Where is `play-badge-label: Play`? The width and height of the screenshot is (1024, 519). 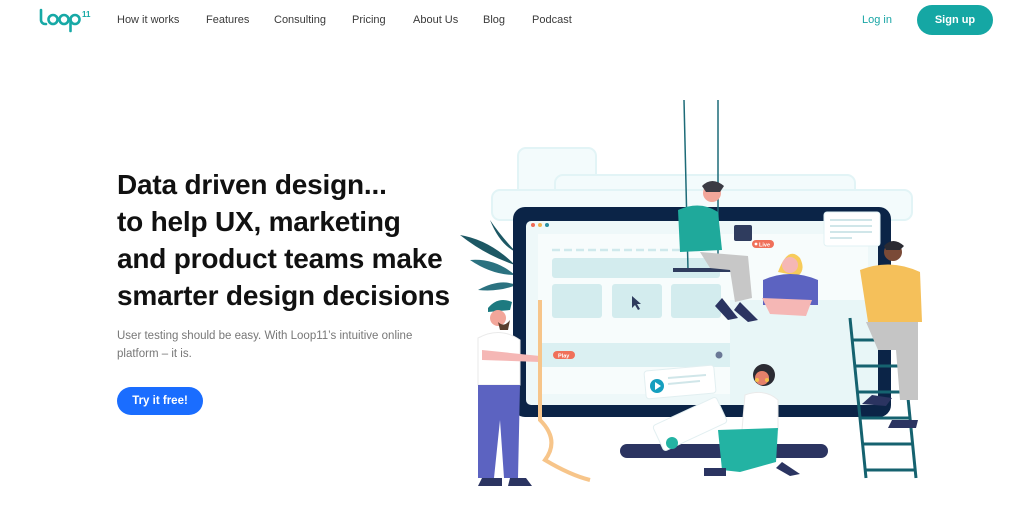
play-badge-label: Play is located at coordinates (564, 357).